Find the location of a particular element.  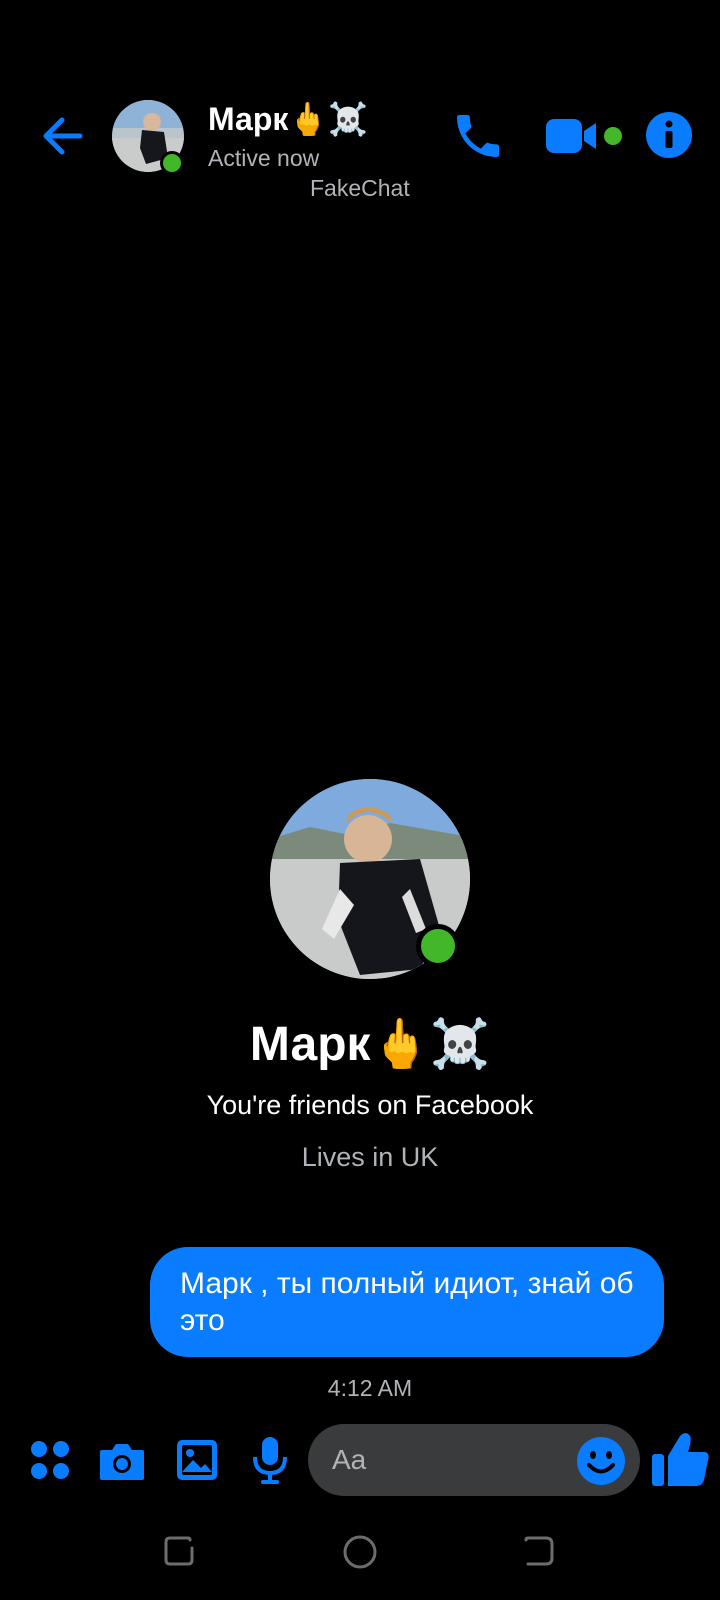

message-timestamp: 4:12 AM is located at coordinates (370, 1388).